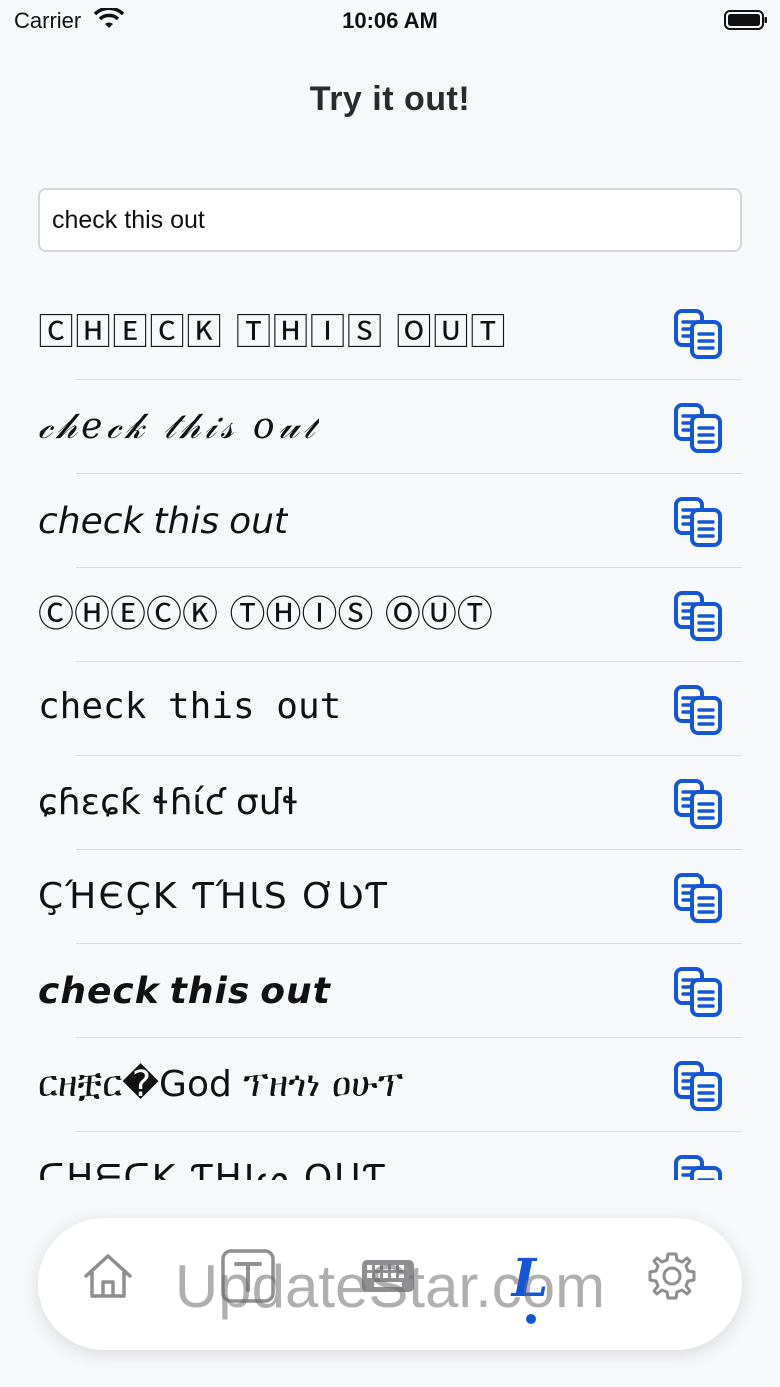 The image size is (780, 1387). What do you see at coordinates (390, 220) in the screenshot?
I see `text-input` at bounding box center [390, 220].